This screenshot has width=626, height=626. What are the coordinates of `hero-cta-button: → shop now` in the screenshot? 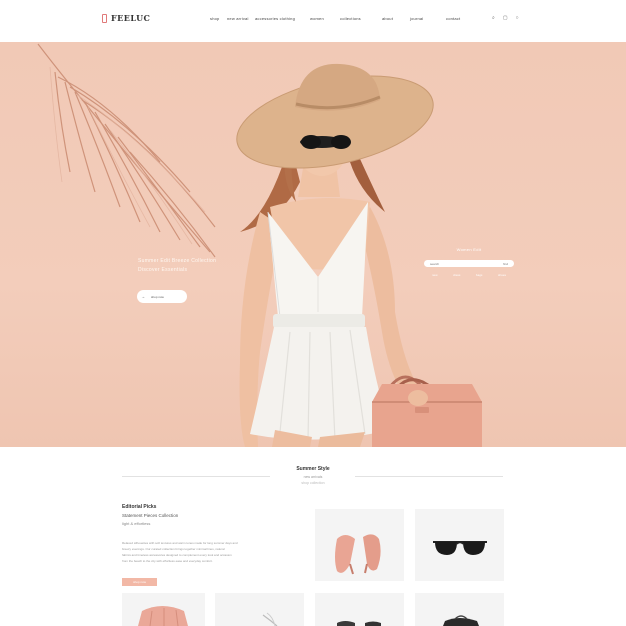 It's located at (162, 296).